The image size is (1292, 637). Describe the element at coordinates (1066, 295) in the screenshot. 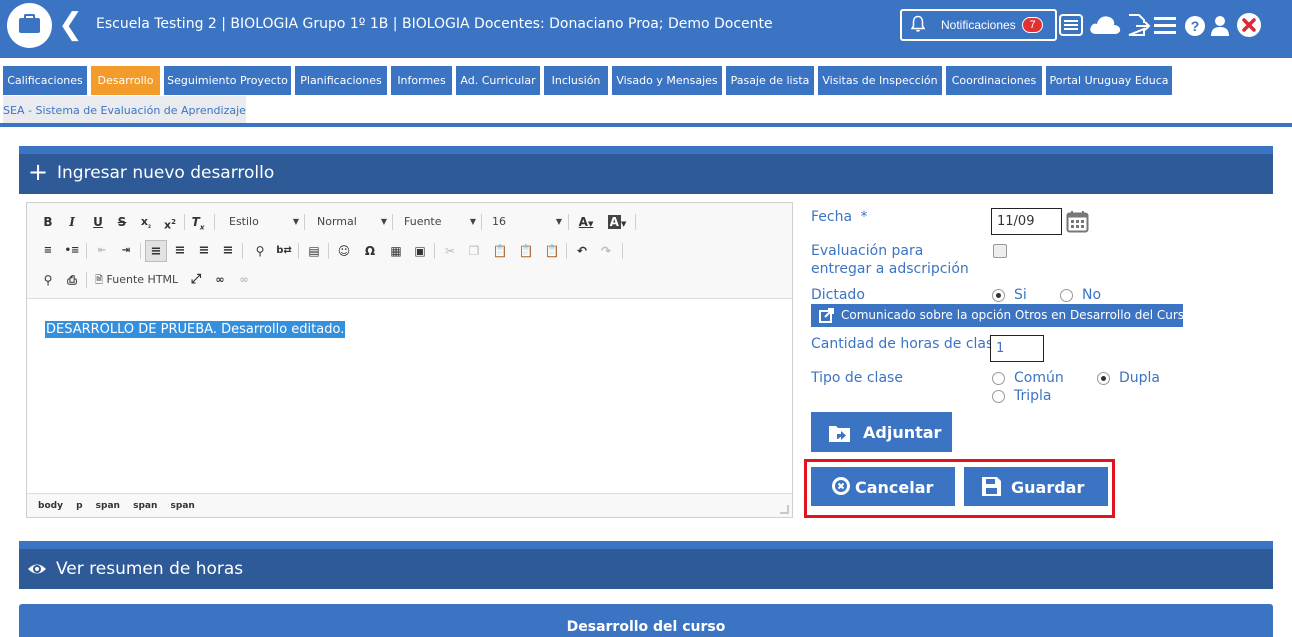

I see `dictado-no-radio` at that location.